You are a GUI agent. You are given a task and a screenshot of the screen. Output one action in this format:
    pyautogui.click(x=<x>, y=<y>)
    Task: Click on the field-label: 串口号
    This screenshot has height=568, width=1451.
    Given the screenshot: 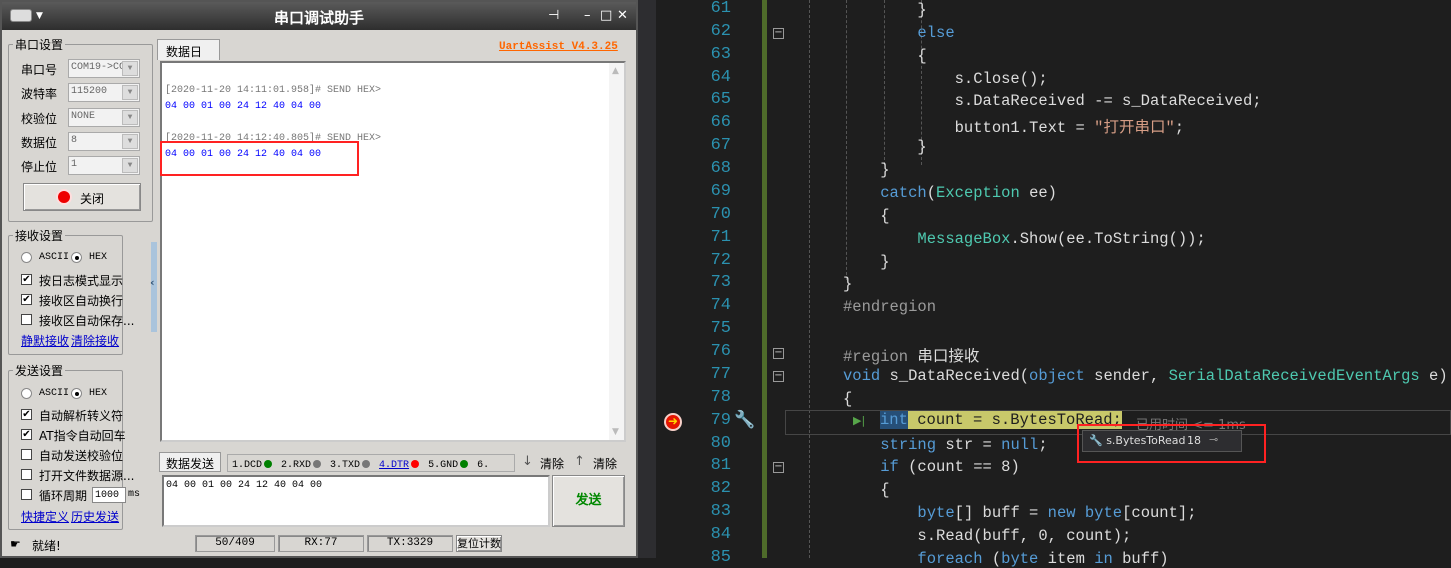 What is the action you would take?
    pyautogui.click(x=39, y=70)
    